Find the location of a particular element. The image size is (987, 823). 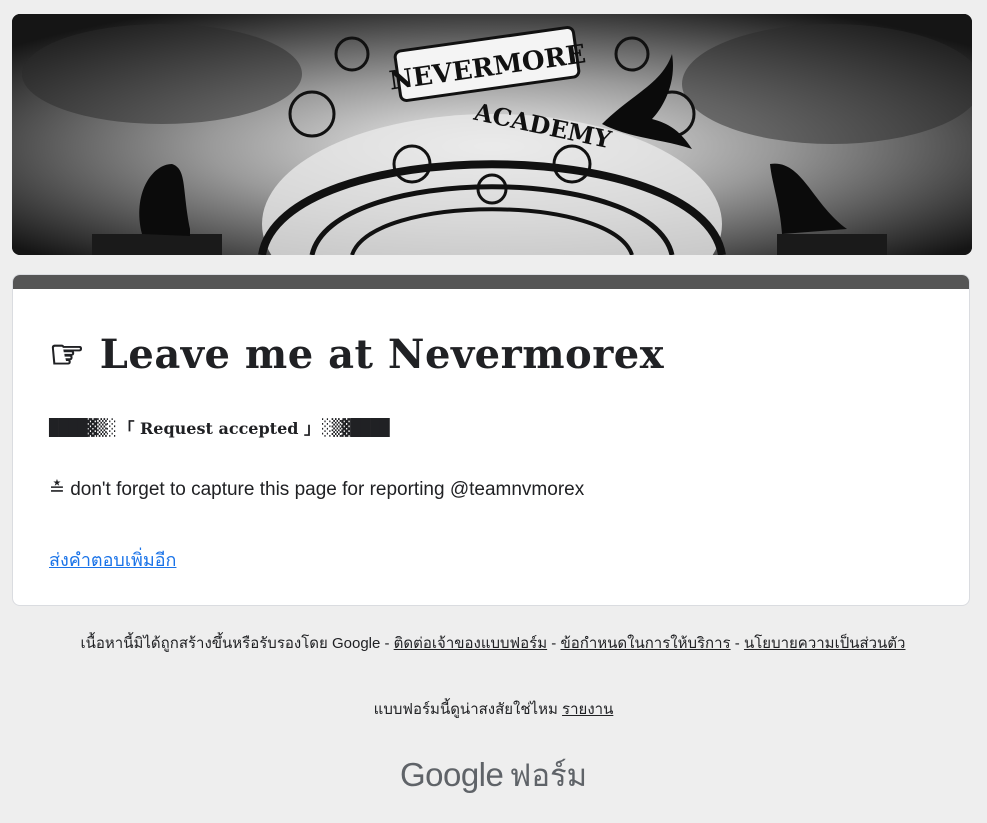

pointing-hand-icon: ☞ is located at coordinates (67, 354).